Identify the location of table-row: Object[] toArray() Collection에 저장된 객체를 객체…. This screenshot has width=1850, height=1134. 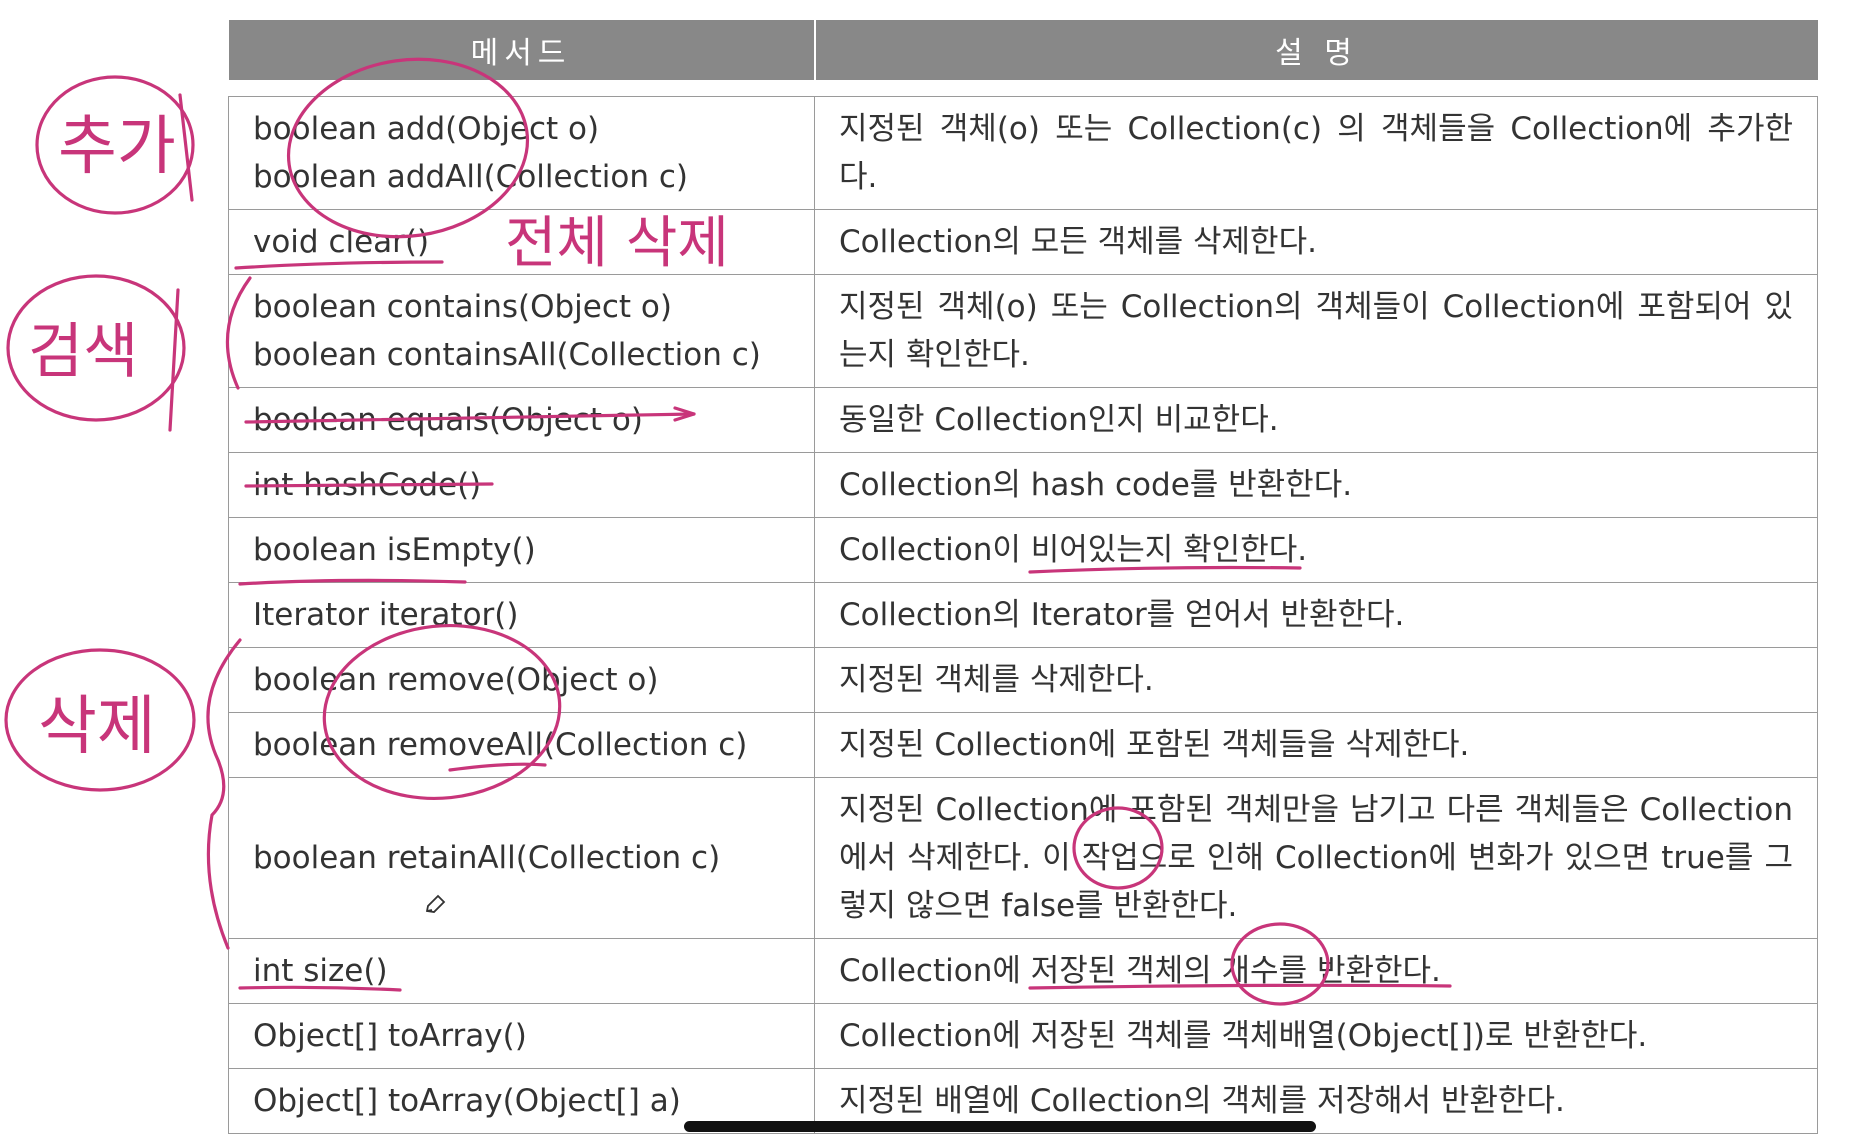
(1023, 1036).